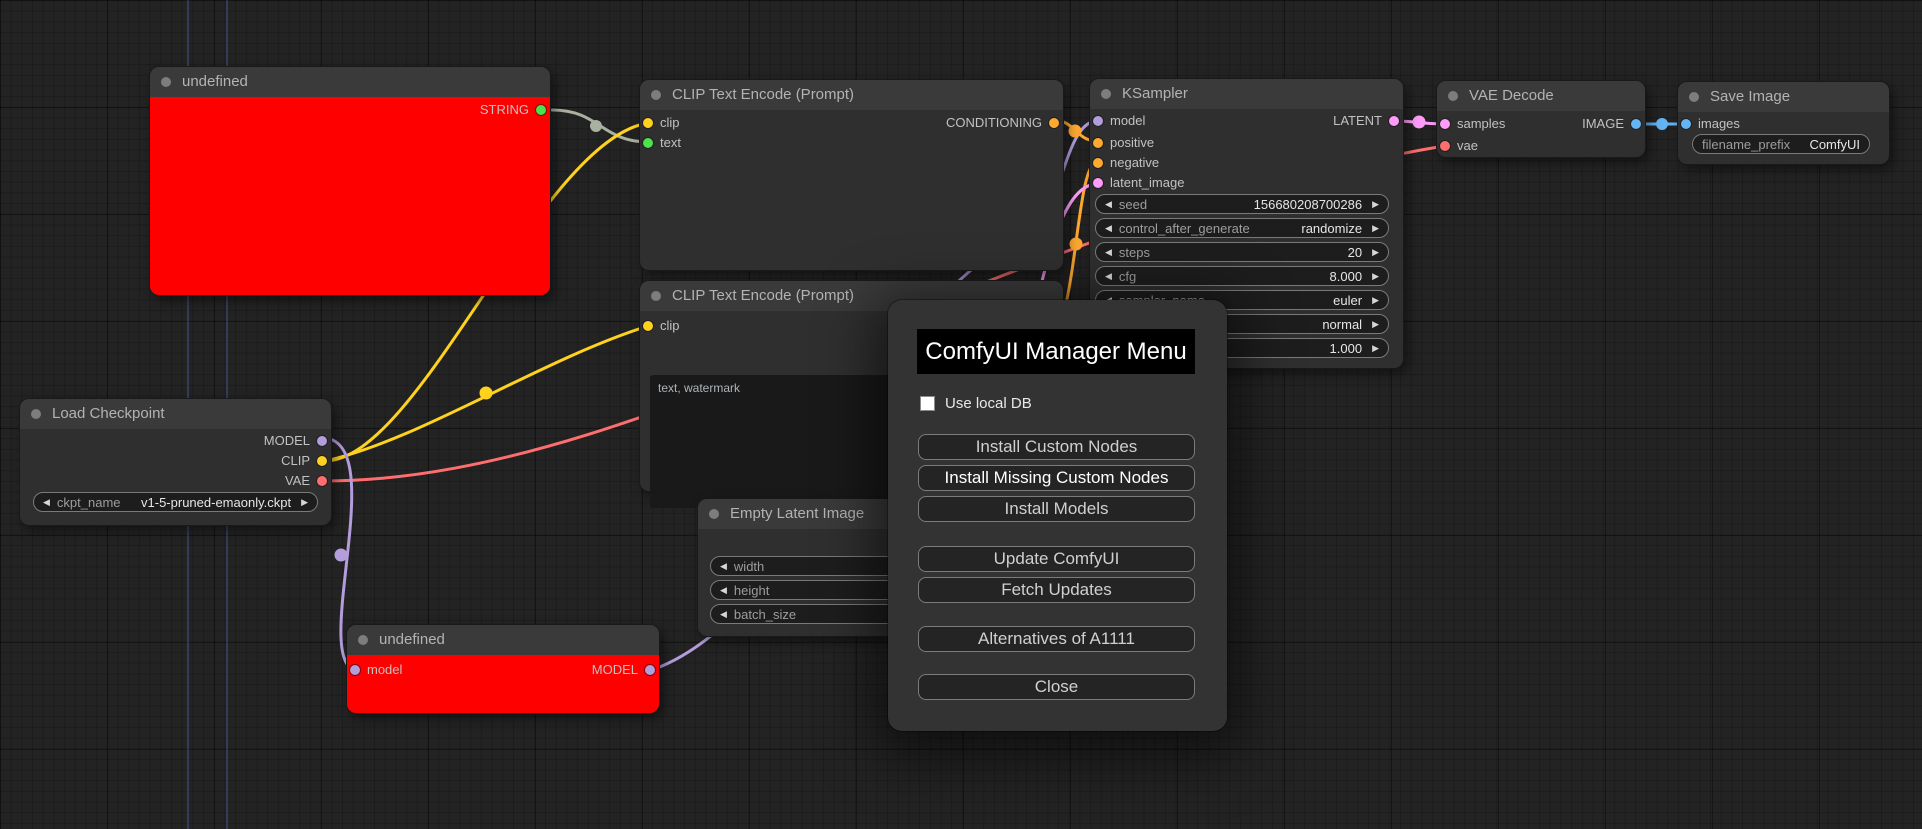 The width and height of the screenshot is (1922, 829). I want to click on input-slot-latent-image, so click(1098, 183).